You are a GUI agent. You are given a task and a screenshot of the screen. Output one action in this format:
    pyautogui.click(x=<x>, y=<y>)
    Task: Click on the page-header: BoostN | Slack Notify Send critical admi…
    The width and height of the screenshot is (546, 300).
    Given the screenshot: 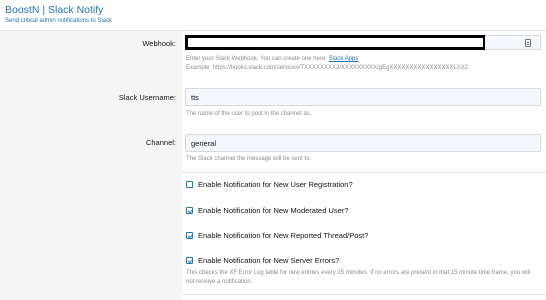 What is the action you would take?
    pyautogui.click(x=273, y=15)
    